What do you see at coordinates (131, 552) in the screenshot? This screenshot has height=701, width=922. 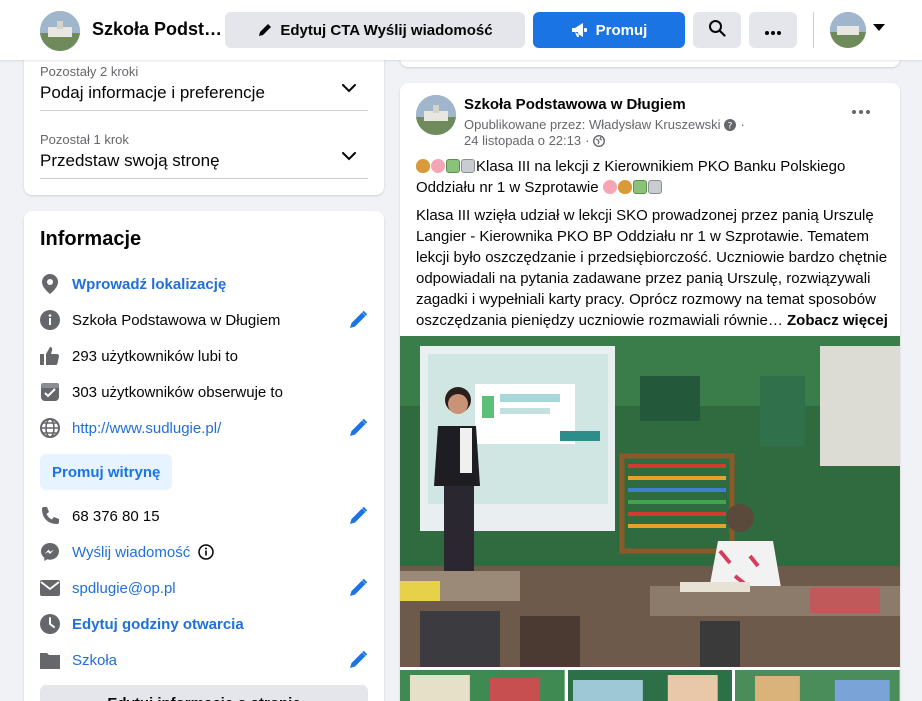 I see `send-message-link: Wyślij wiadomość` at bounding box center [131, 552].